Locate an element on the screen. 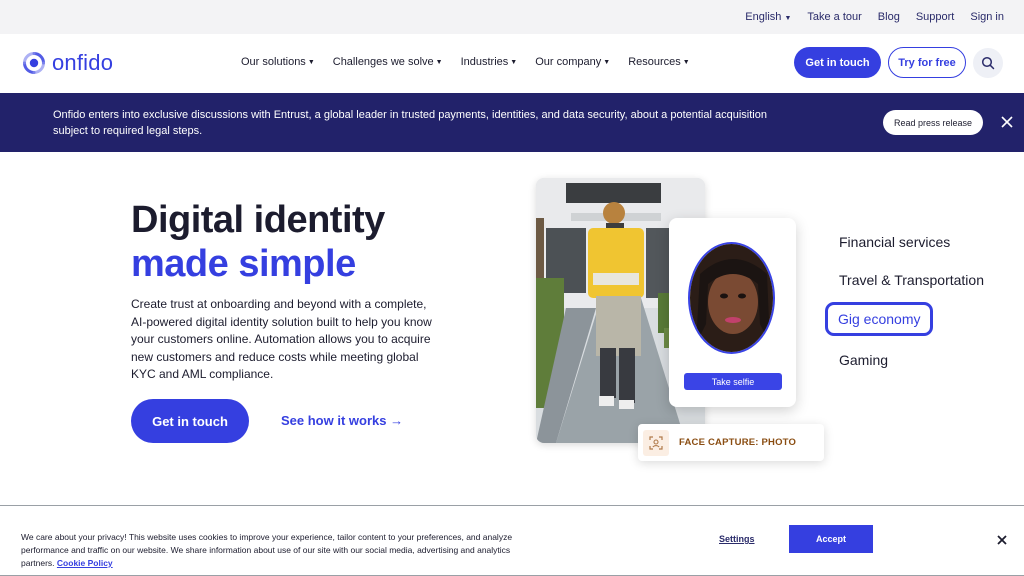  support-link: Support is located at coordinates (935, 17).